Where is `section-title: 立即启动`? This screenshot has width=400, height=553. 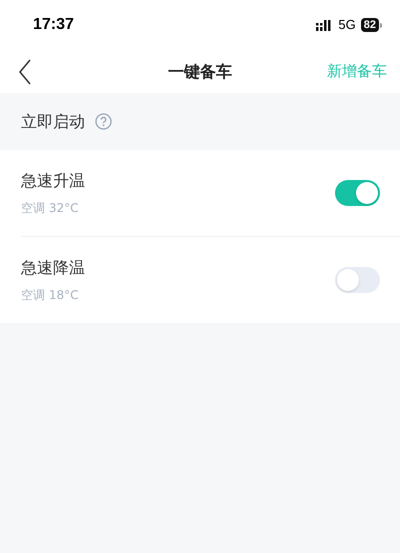 section-title: 立即启动 is located at coordinates (53, 121).